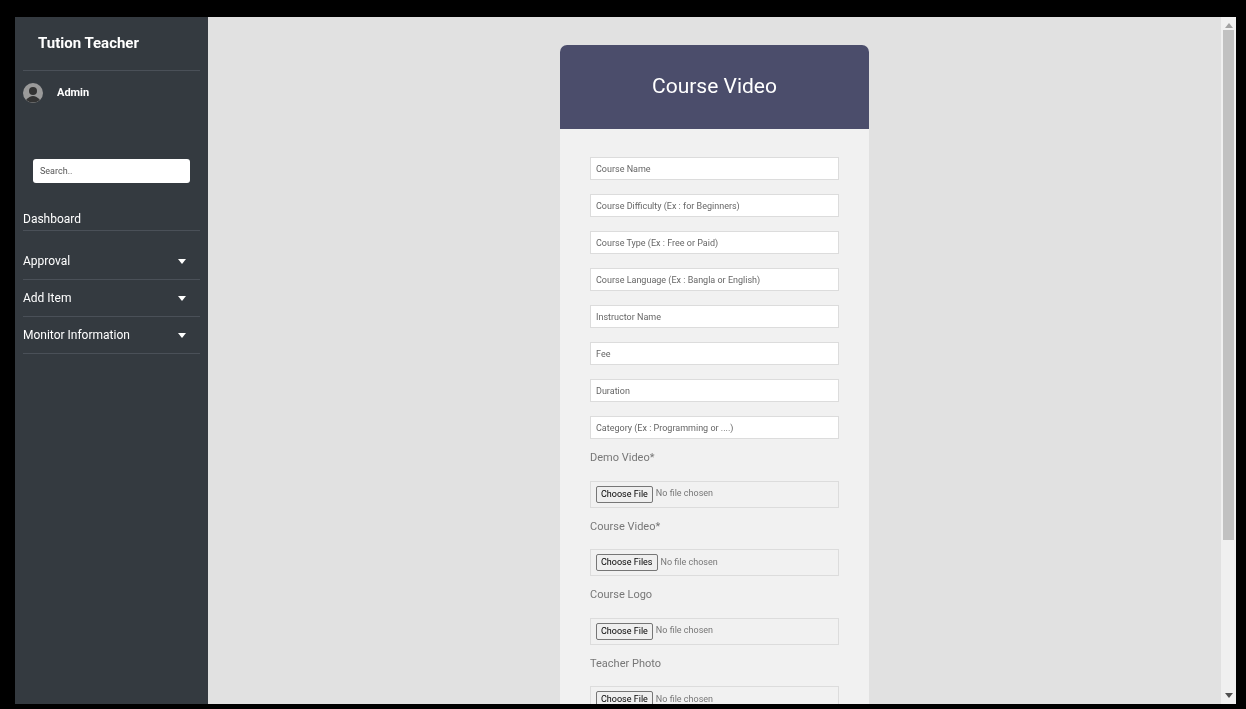  I want to click on scrollbar, so click(1228, 360).